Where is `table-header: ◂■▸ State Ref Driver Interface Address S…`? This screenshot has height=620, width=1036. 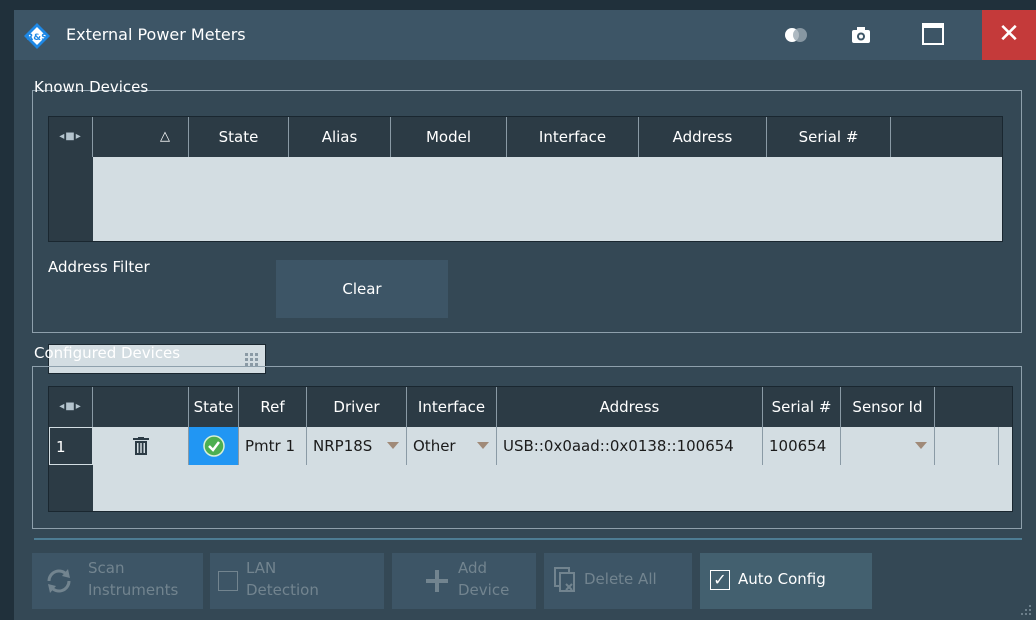
table-header: ◂■▸ State Ref Driver Interface Address S… is located at coordinates (530, 407).